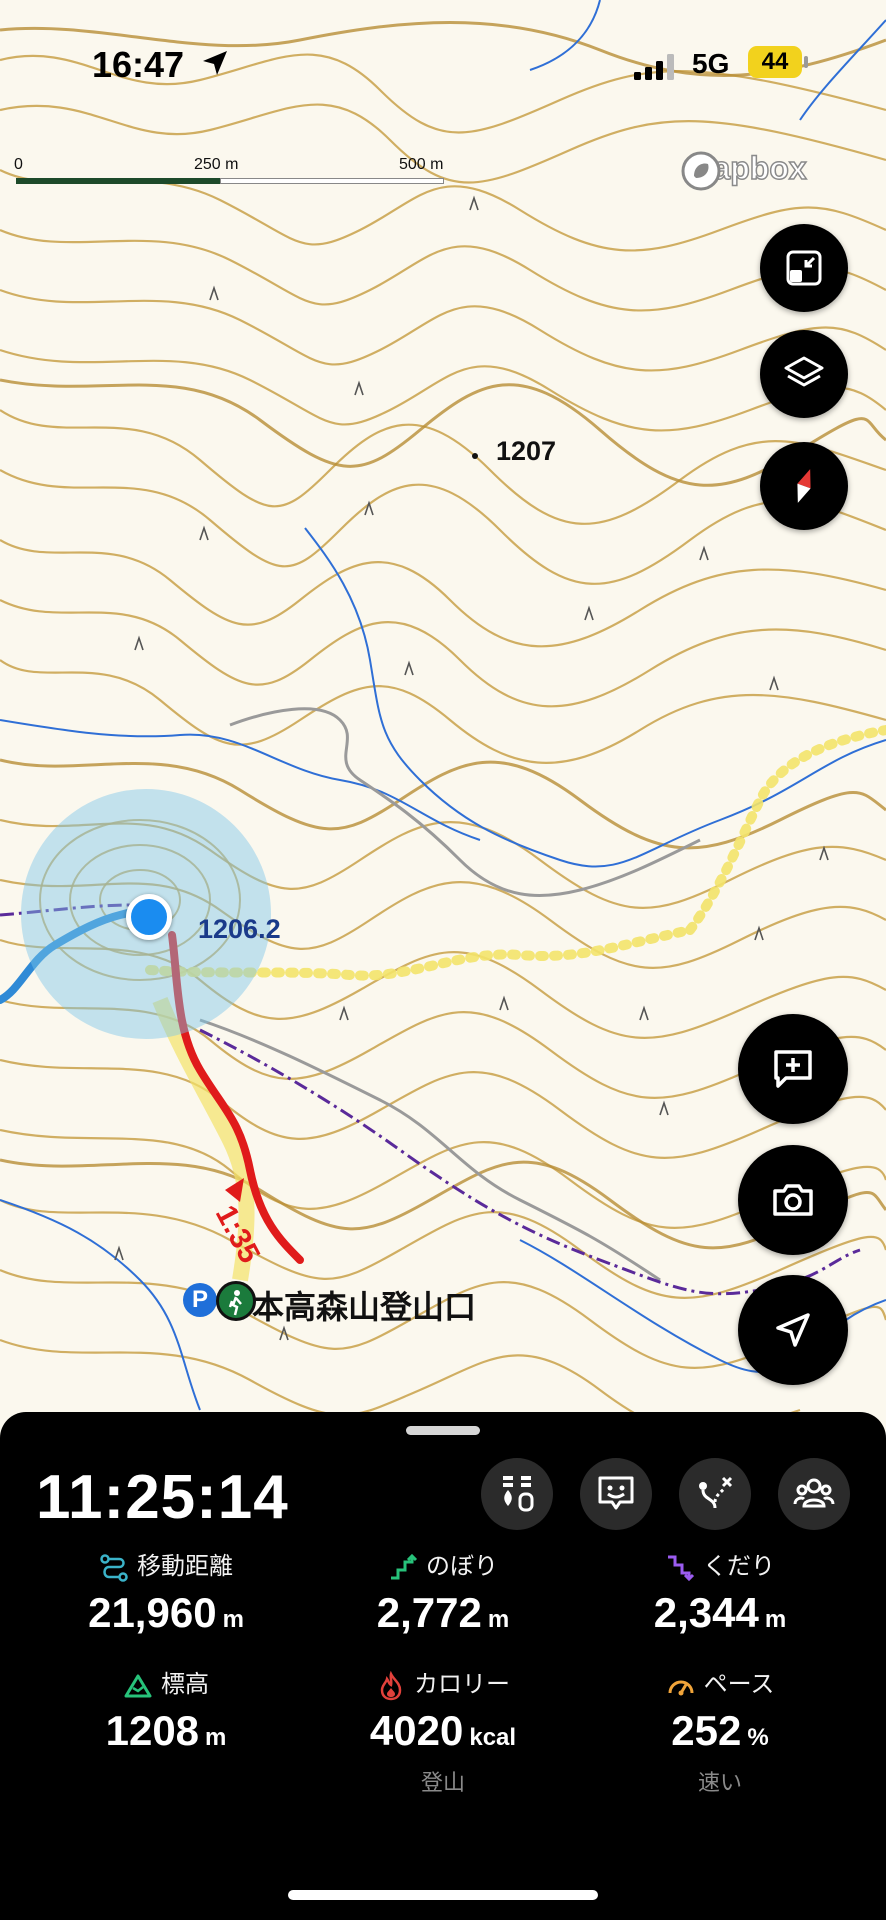 The width and height of the screenshot is (886, 1920). I want to click on ascent-icon, so click(404, 1566).